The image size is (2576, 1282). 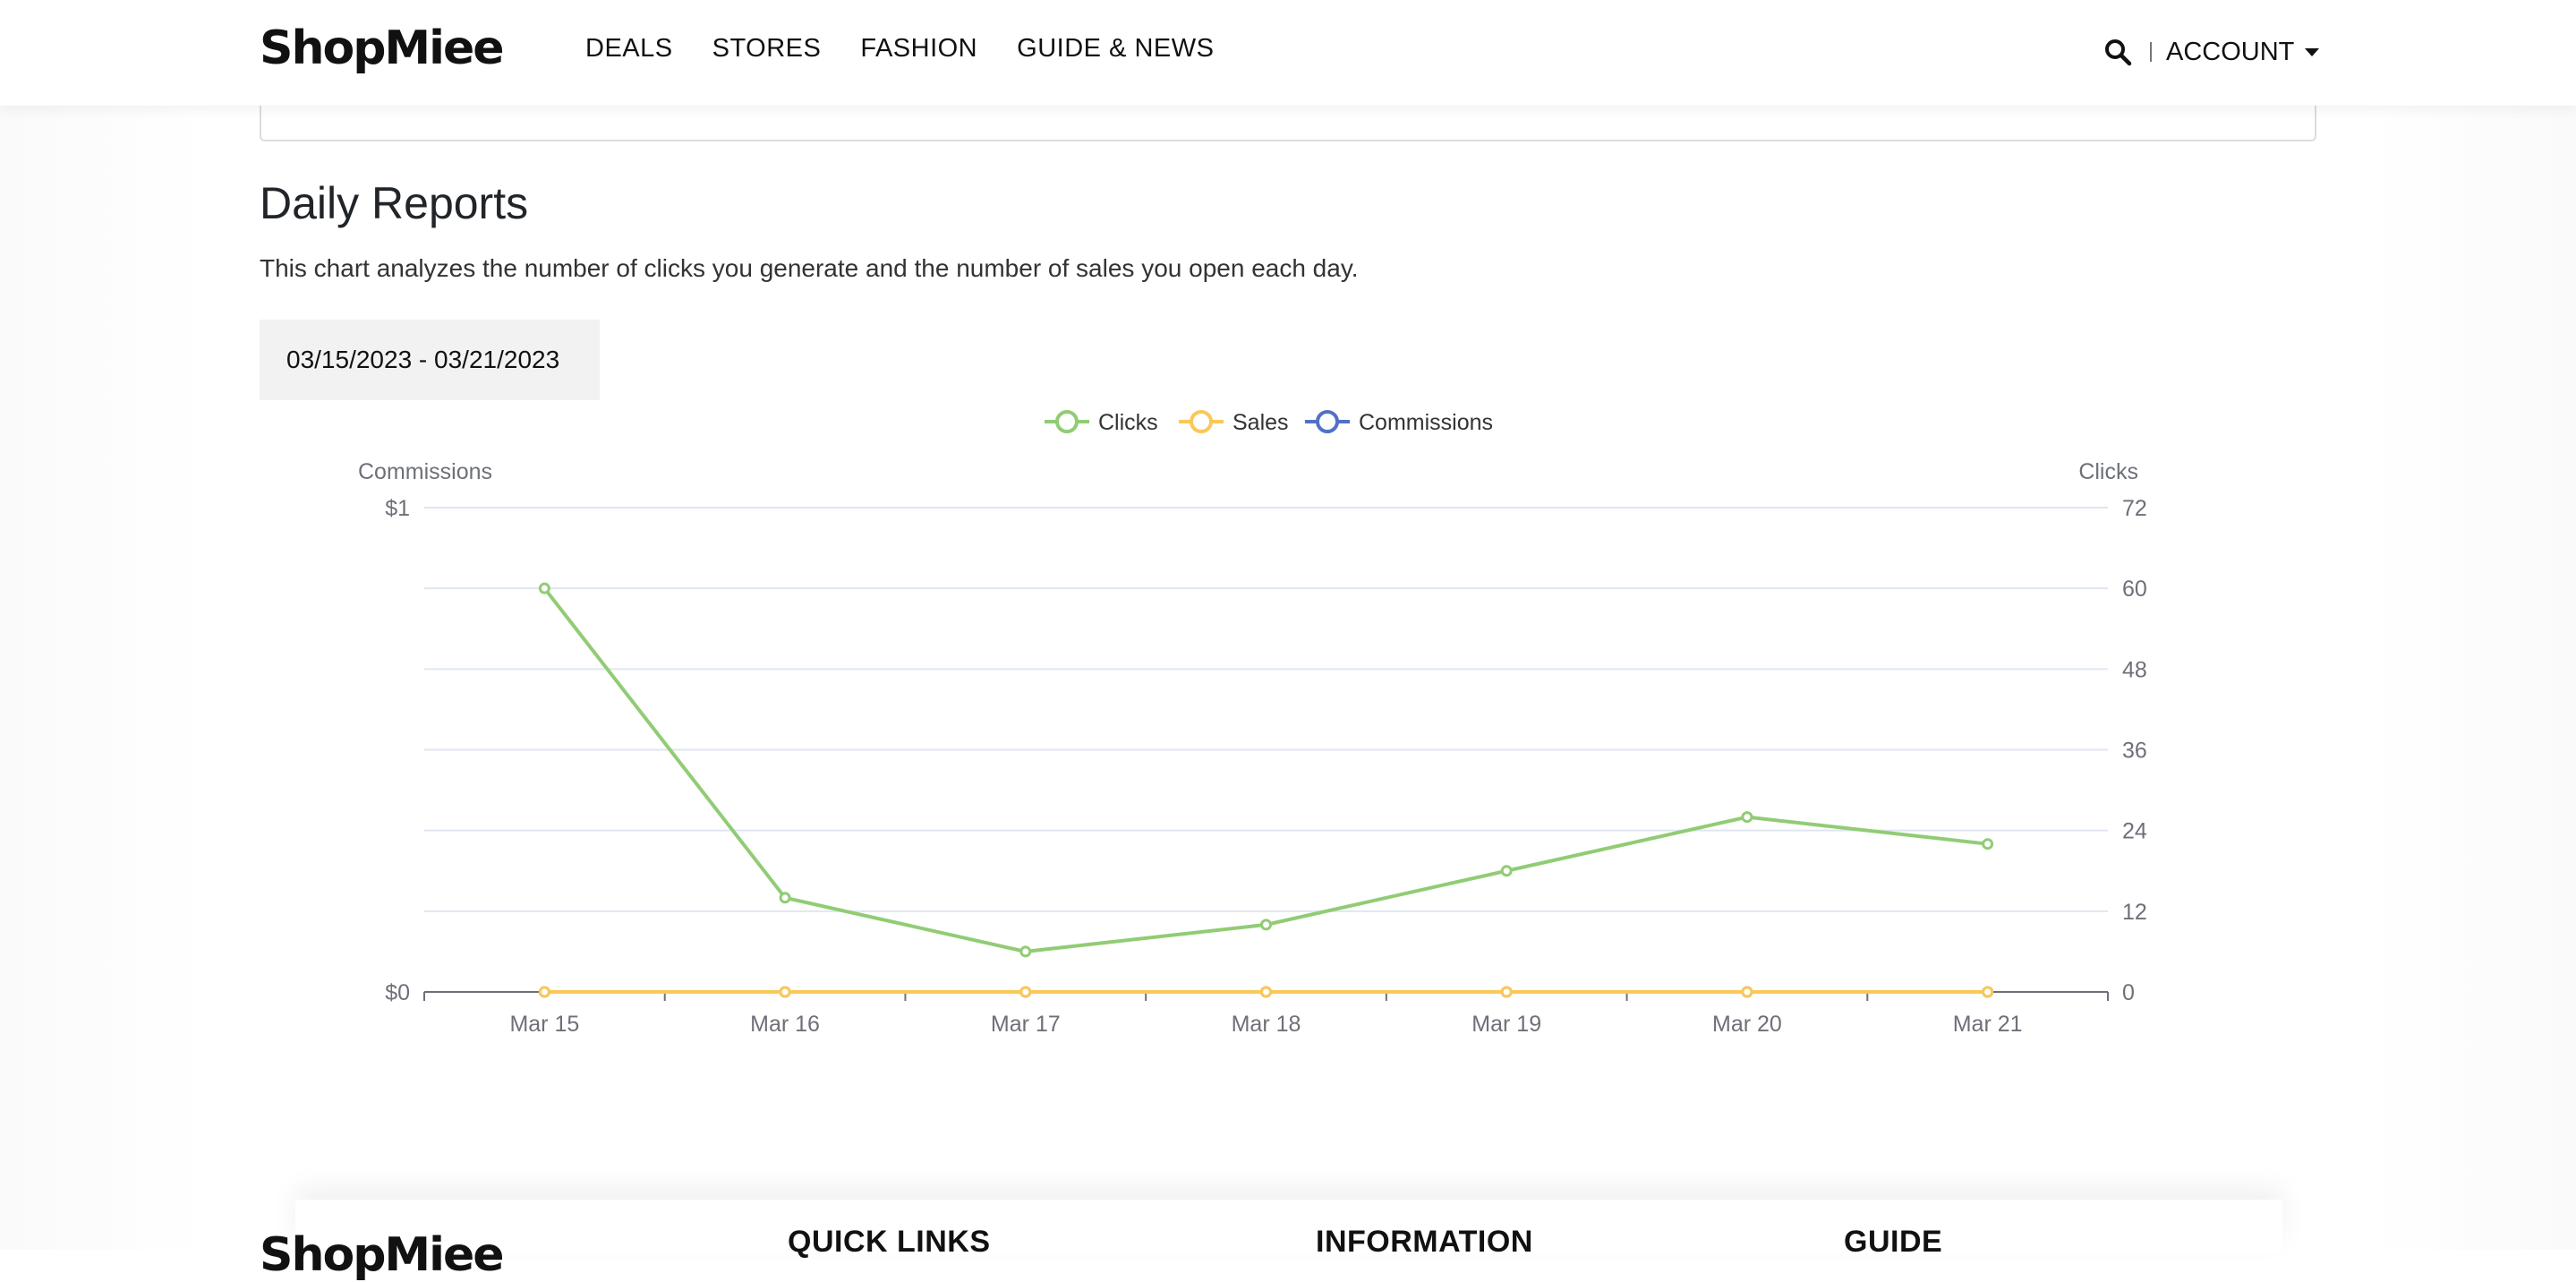 I want to click on legend-marker-commissions, so click(x=1327, y=421).